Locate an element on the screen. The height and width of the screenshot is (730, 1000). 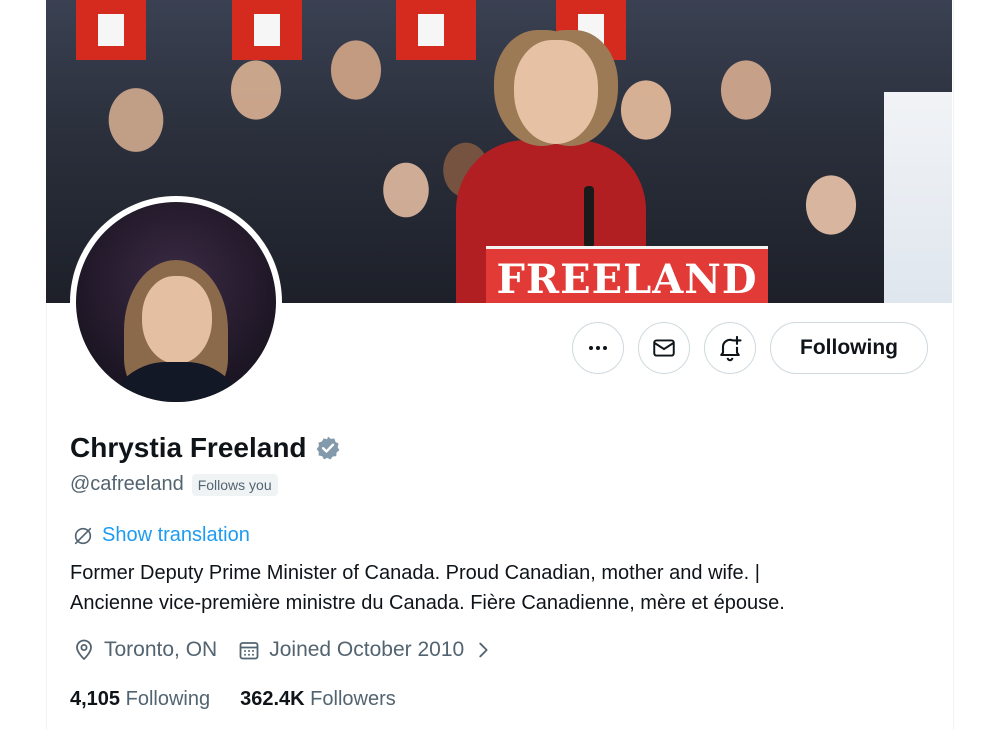
podium-sign: FREELAND is located at coordinates (627, 274).